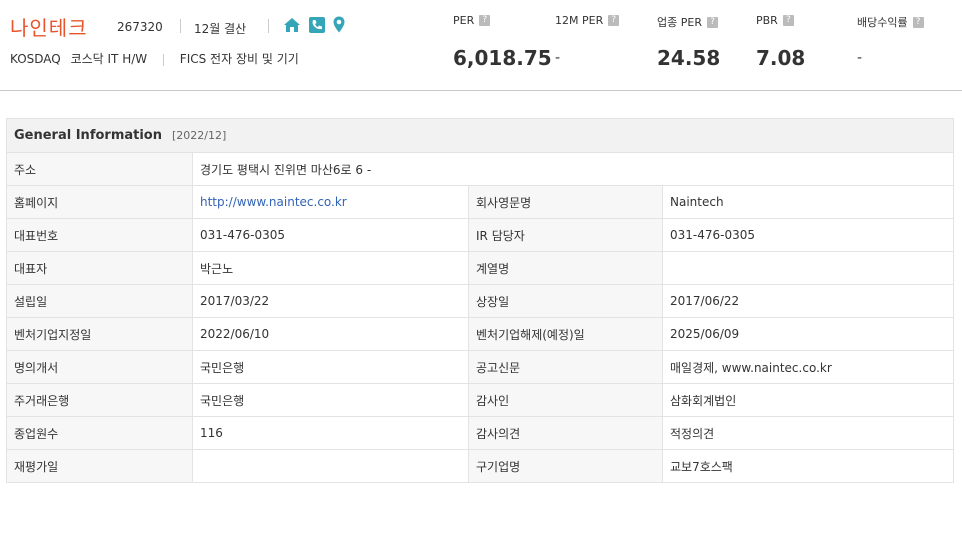 Image resolution: width=962 pixels, height=542 pixels. What do you see at coordinates (565, 268) in the screenshot?
I see `row-label: 계열명` at bounding box center [565, 268].